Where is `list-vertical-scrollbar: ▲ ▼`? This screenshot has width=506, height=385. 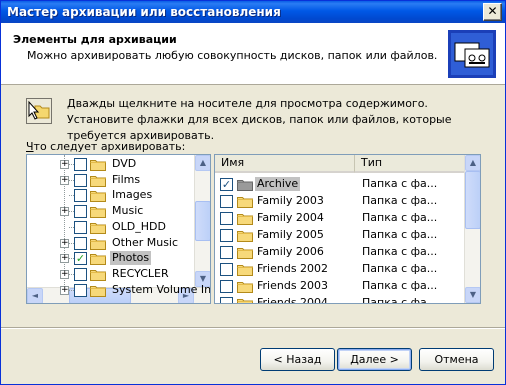
list-vertical-scrollbar: ▲ ▼ is located at coordinates (472, 229).